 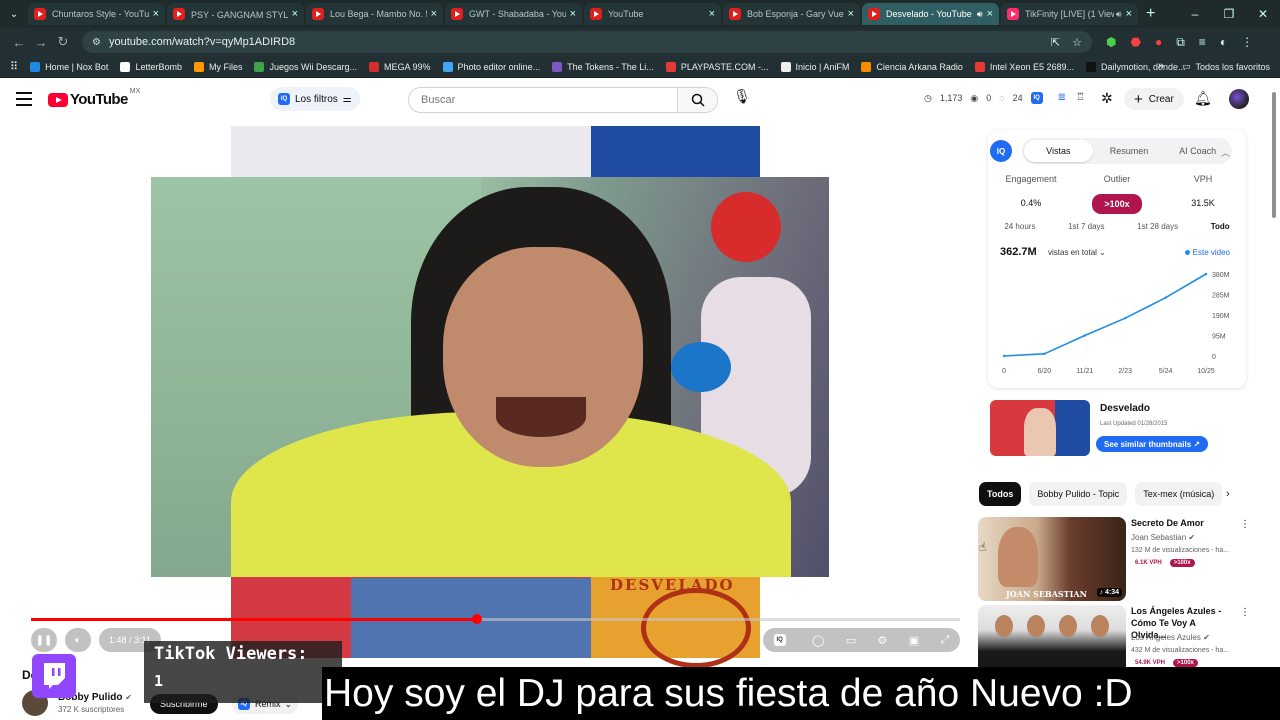 What do you see at coordinates (851, 640) in the screenshot?
I see `subtitles-icon: ▭` at bounding box center [851, 640].